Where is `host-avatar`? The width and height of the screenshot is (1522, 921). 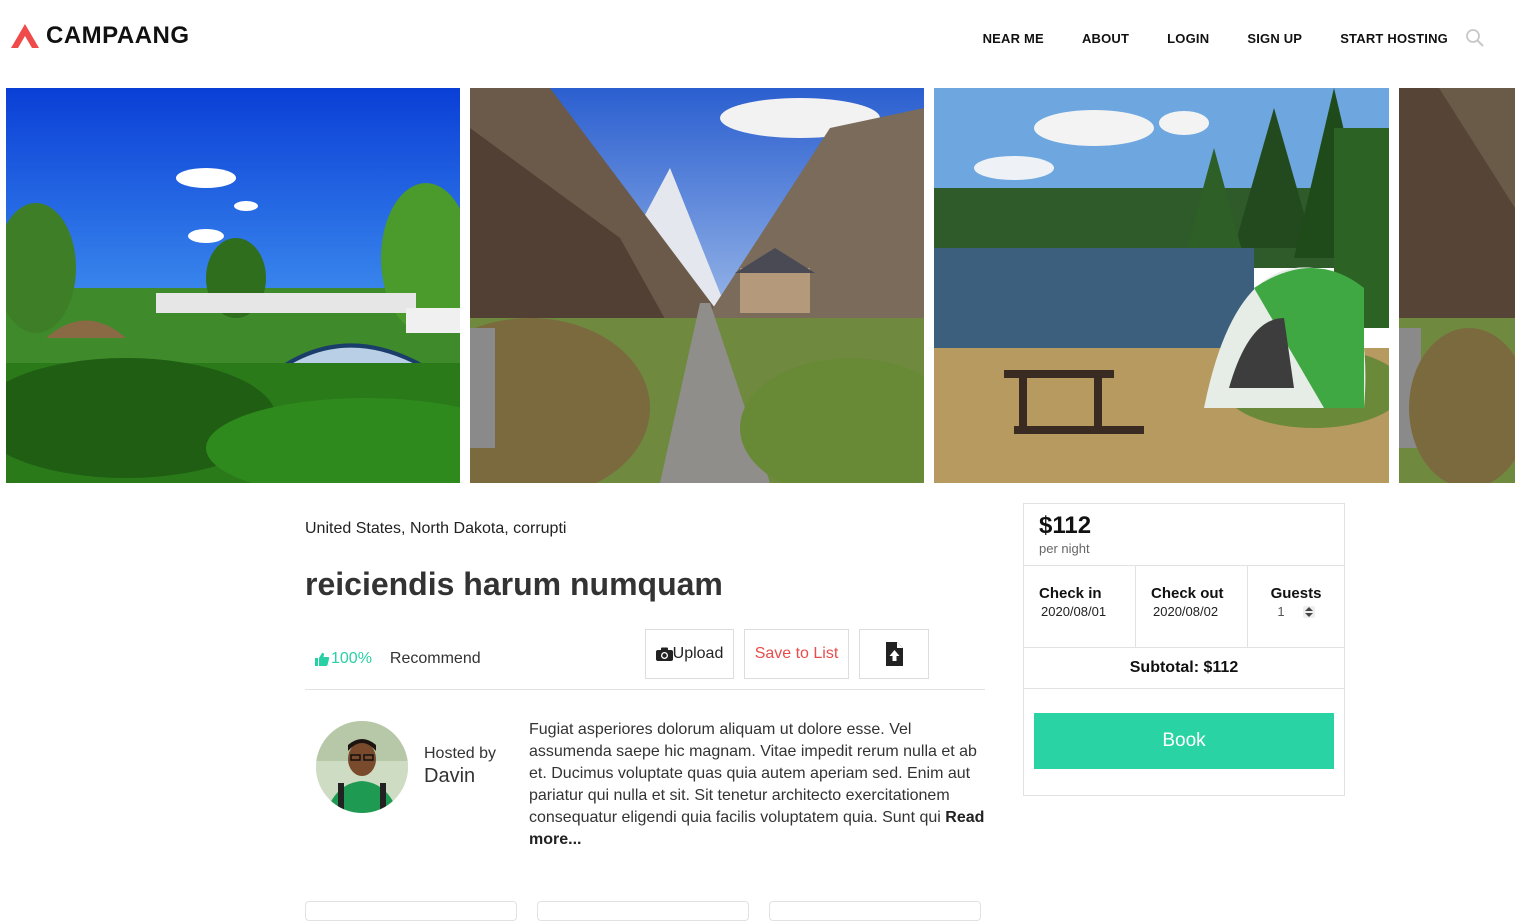 host-avatar is located at coordinates (362, 767).